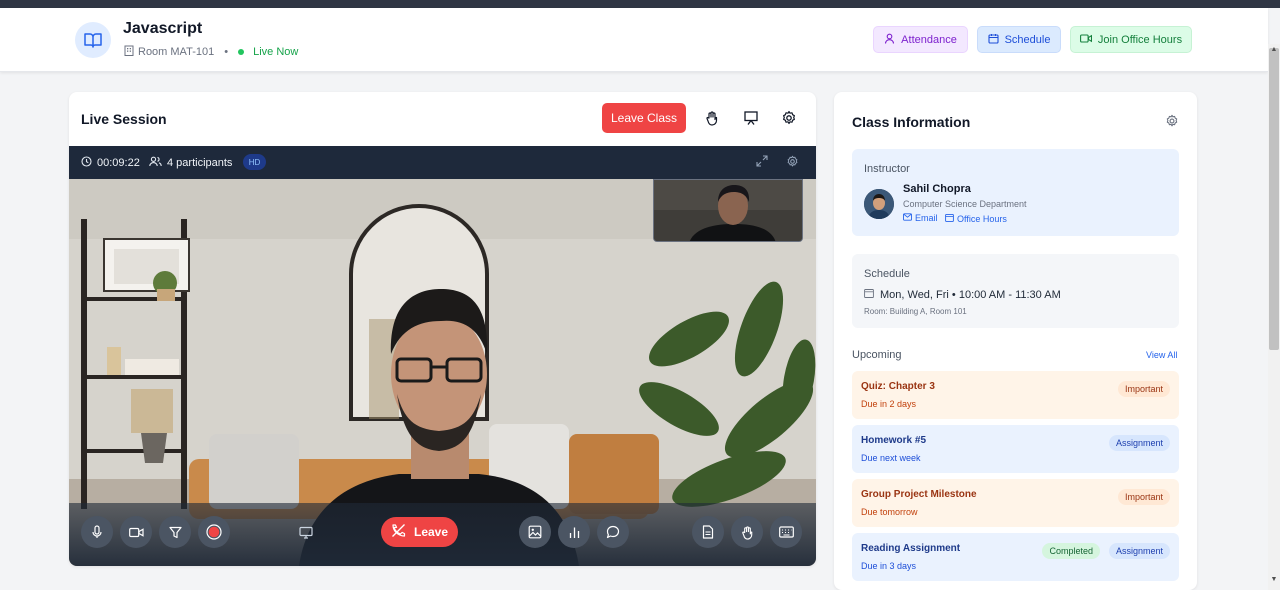 This screenshot has width=1280, height=590. What do you see at coordinates (919, 494) in the screenshot?
I see `upcoming-title: Group Project Milestone` at bounding box center [919, 494].